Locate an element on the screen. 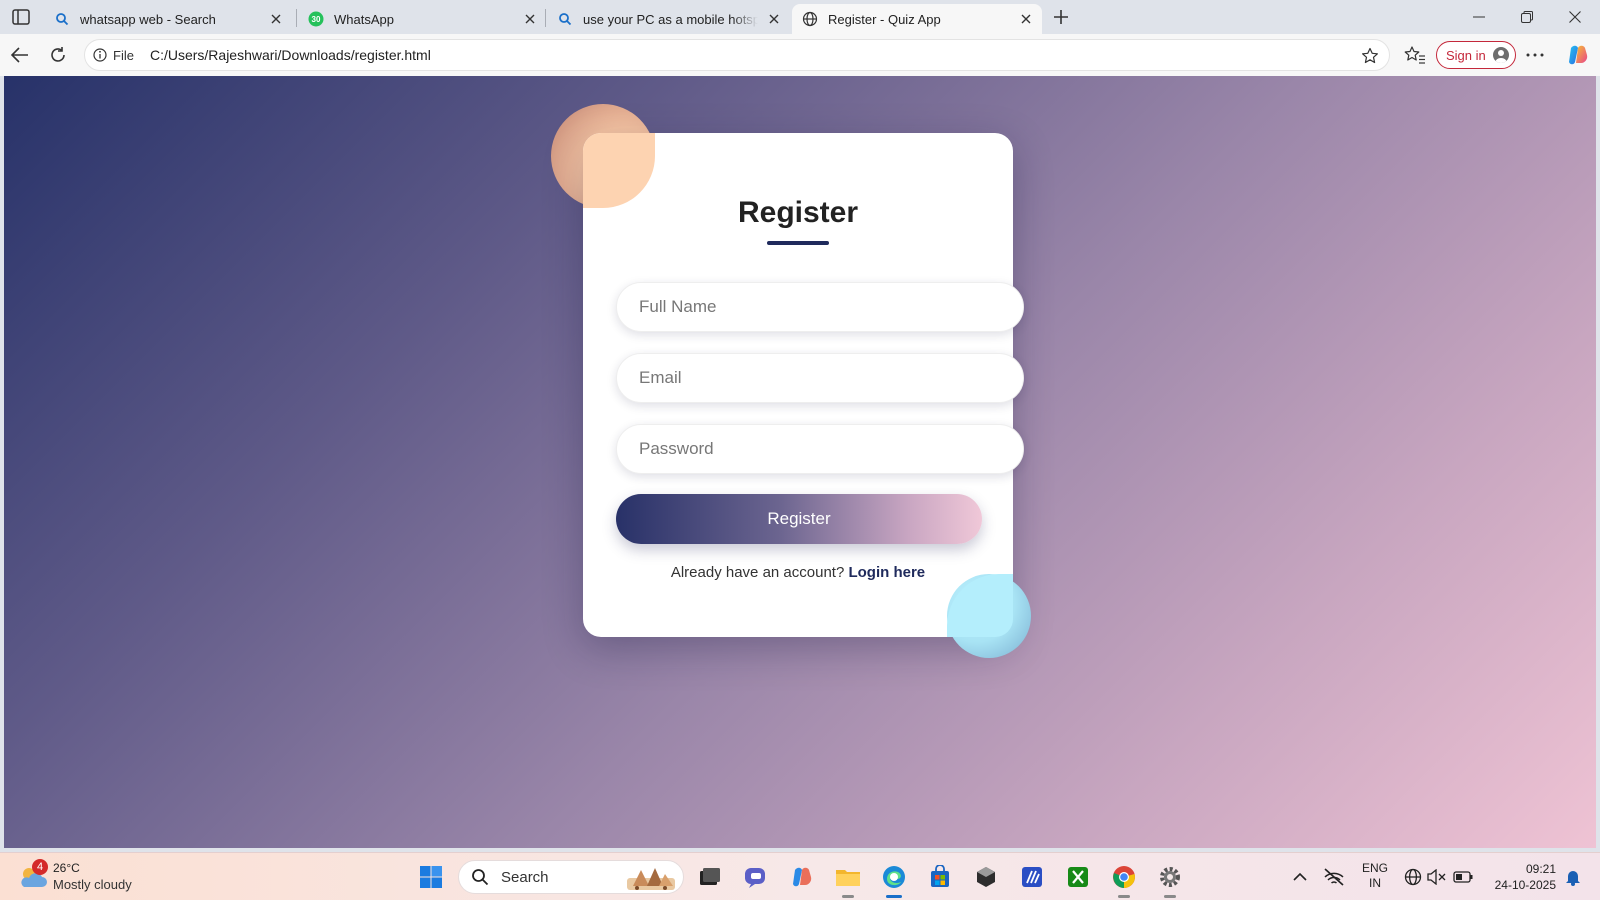 Image resolution: width=1600 pixels, height=900 pixels. register-button: Register is located at coordinates (799, 519).